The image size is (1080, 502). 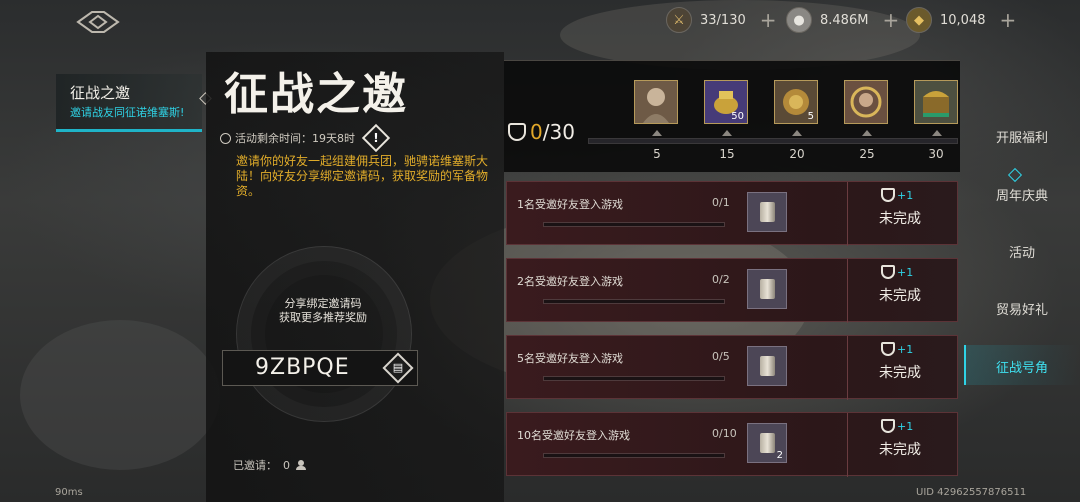 I want to click on task-title: 10名受邀好友登入游戏, so click(x=573, y=435).